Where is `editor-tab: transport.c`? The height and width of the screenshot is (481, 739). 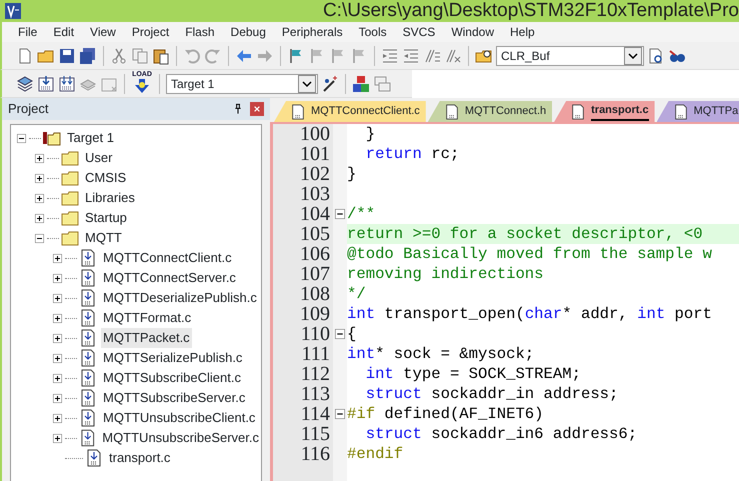 editor-tab: transport.c is located at coordinates (604, 111).